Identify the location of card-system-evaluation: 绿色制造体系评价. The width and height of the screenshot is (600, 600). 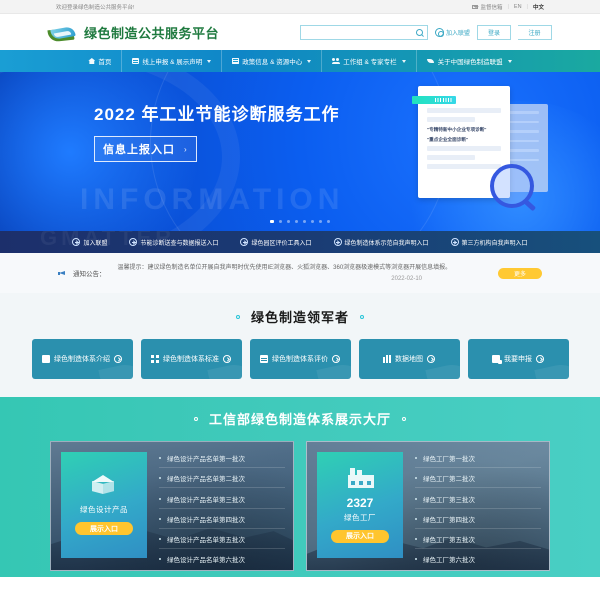
(300, 359).